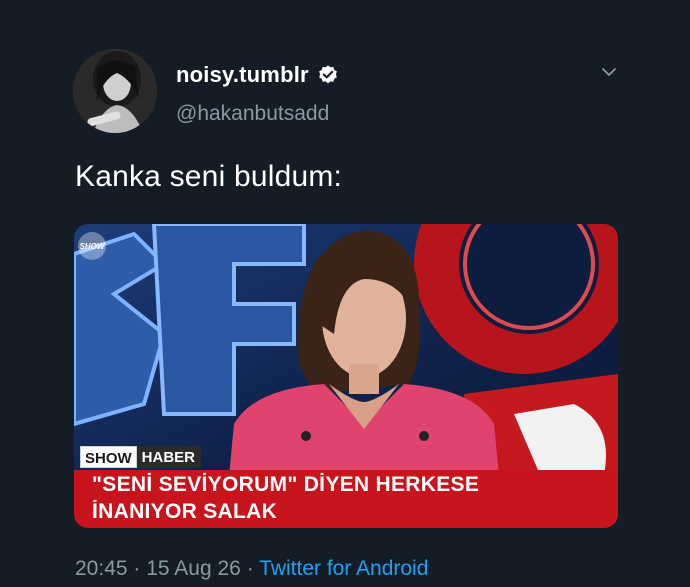 This screenshot has width=690, height=587. Describe the element at coordinates (609, 72) in the screenshot. I see `chevron-down-icon` at that location.